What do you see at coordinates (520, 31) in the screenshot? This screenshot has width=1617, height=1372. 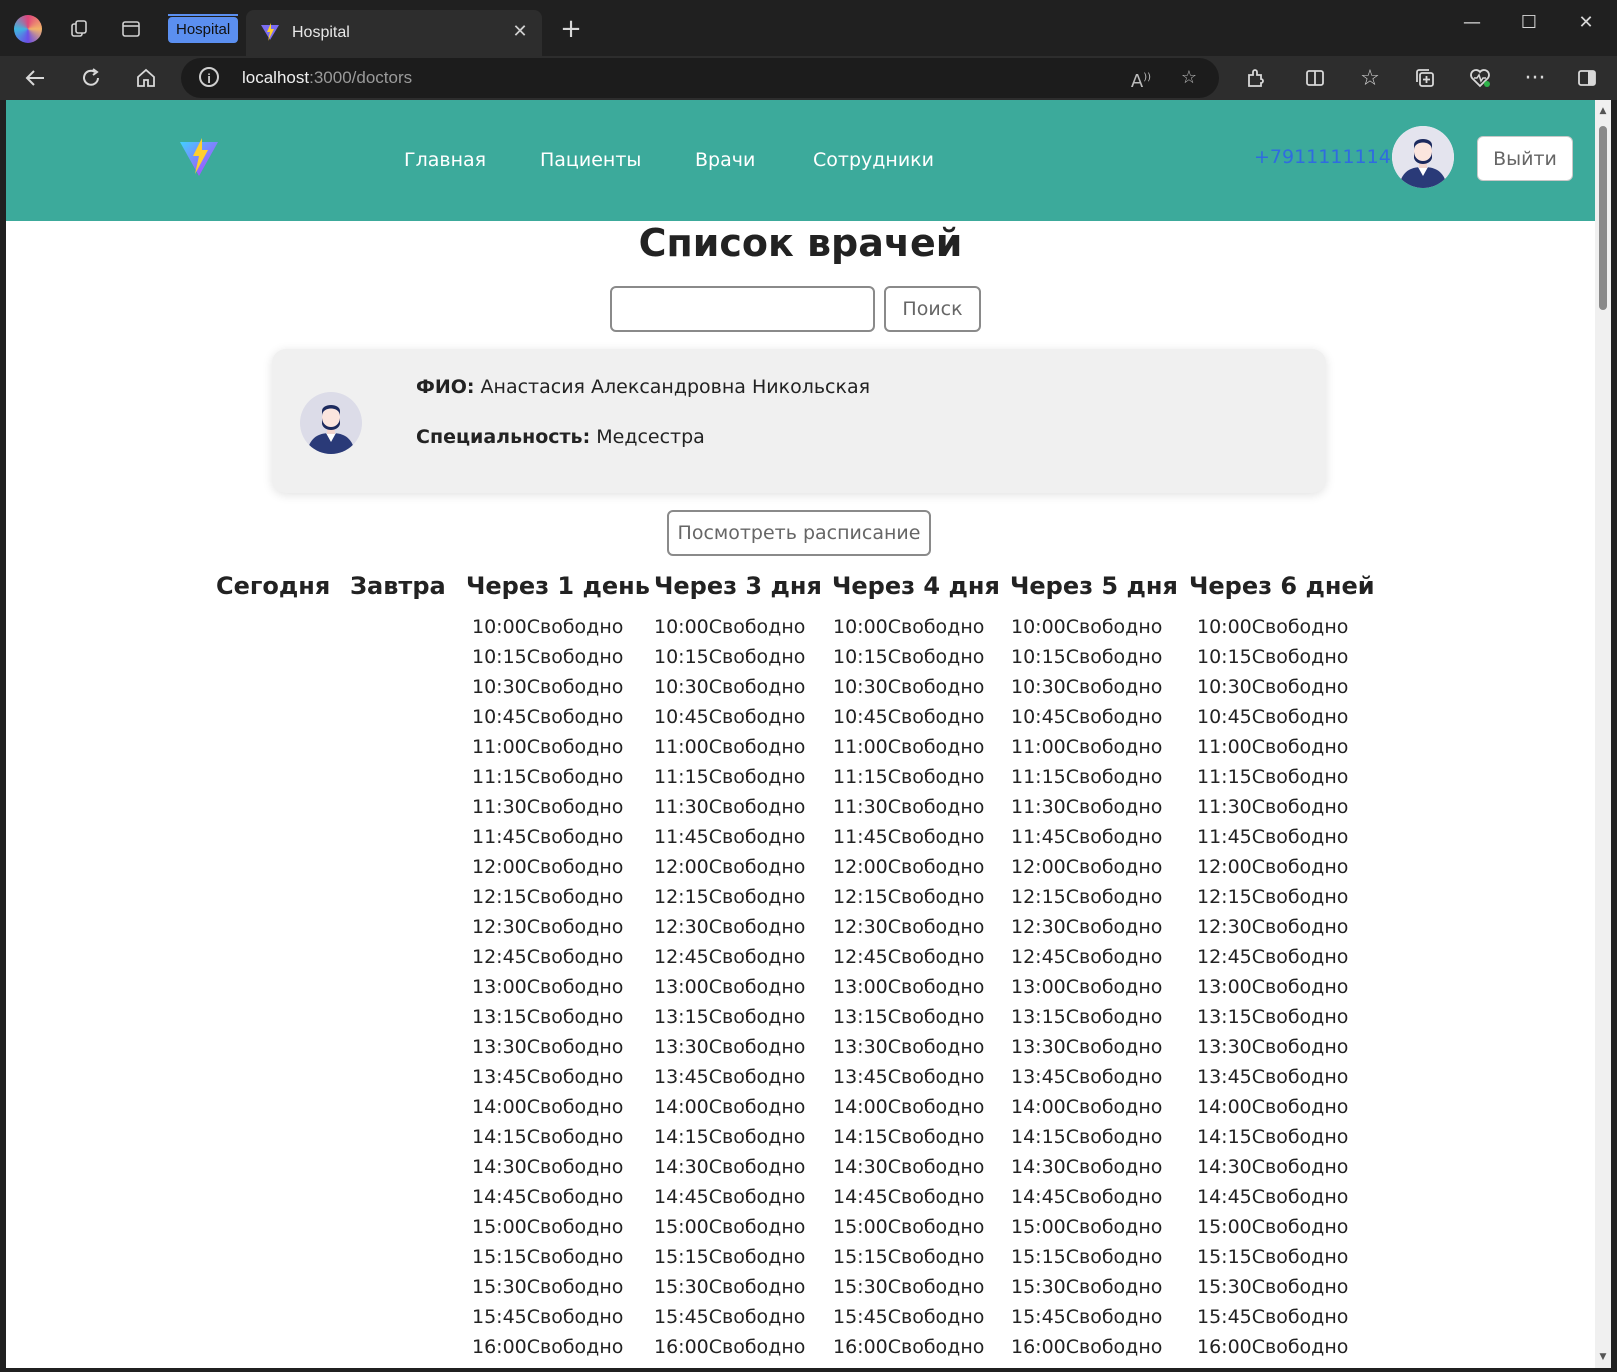 I see `tab-close-icon: ✕` at bounding box center [520, 31].